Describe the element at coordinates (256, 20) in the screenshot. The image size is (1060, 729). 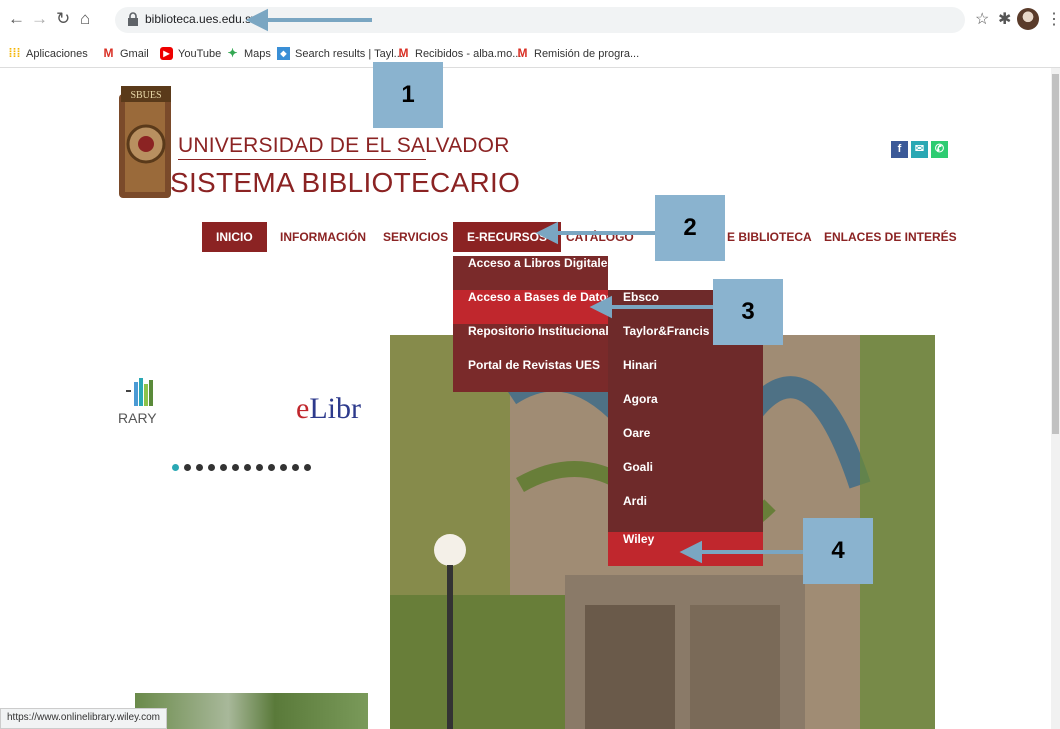
I see `arrow-1-head-icon` at that location.